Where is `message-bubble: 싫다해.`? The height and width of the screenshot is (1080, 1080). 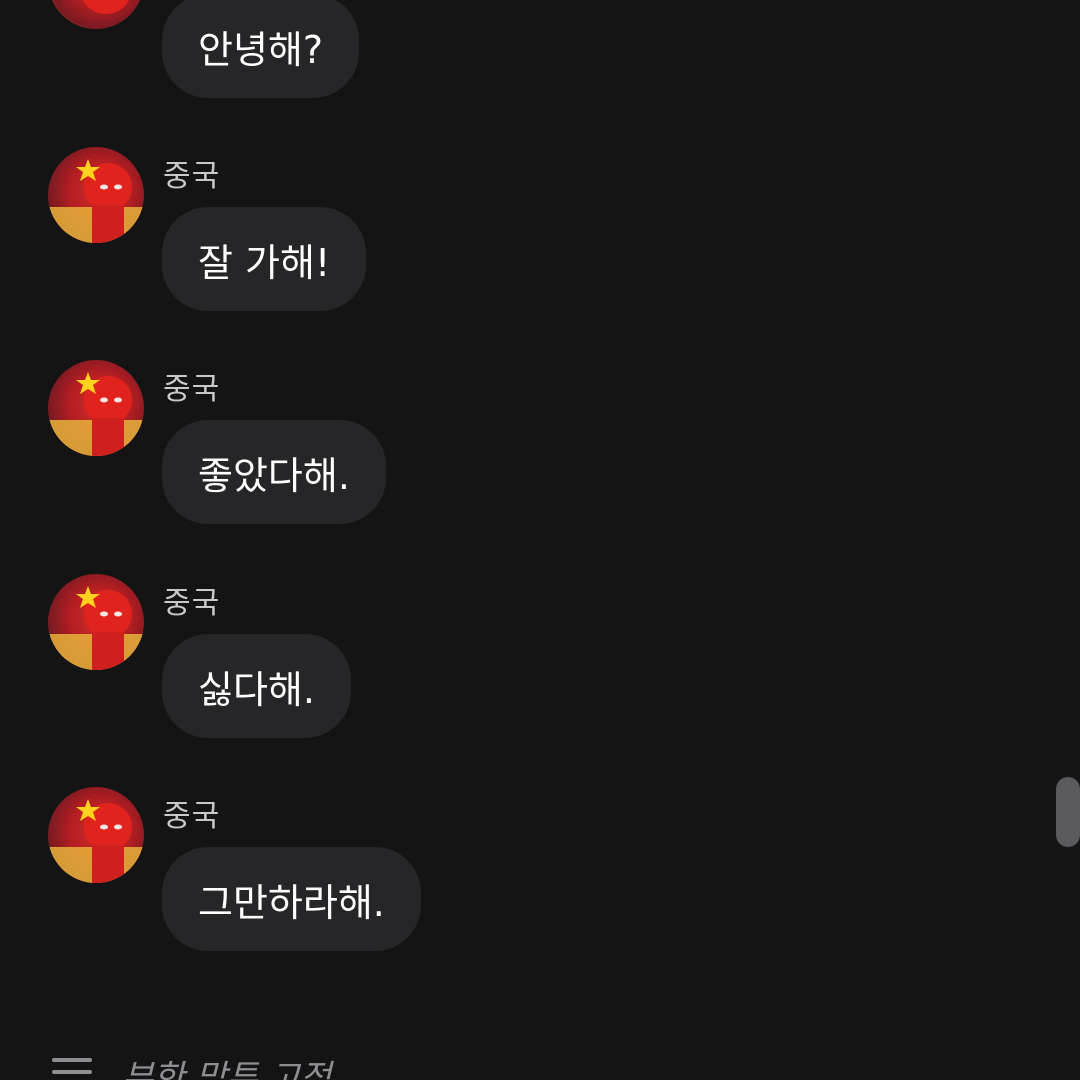
message-bubble: 싫다해. is located at coordinates (256, 686).